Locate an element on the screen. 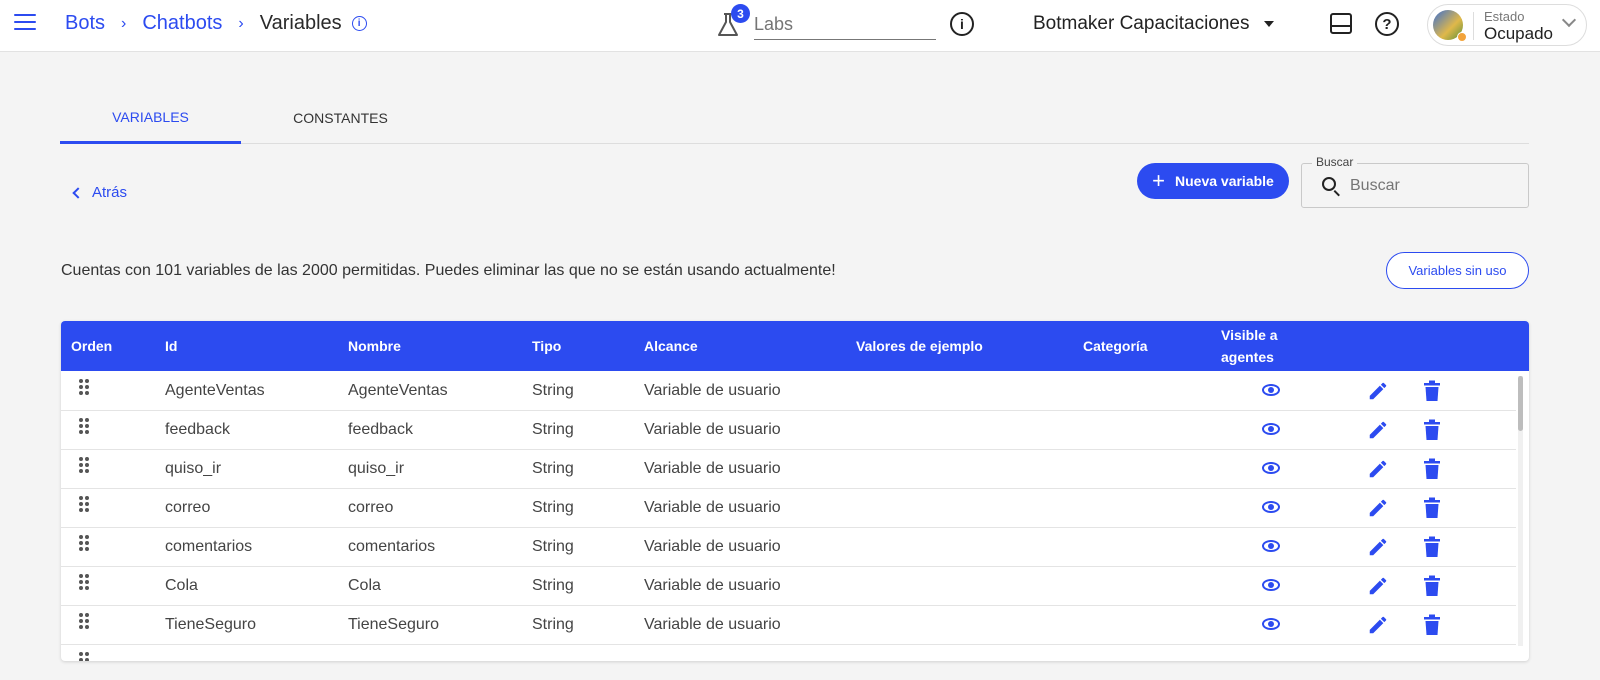  cell-name: TieneSeguro is located at coordinates (394, 624).